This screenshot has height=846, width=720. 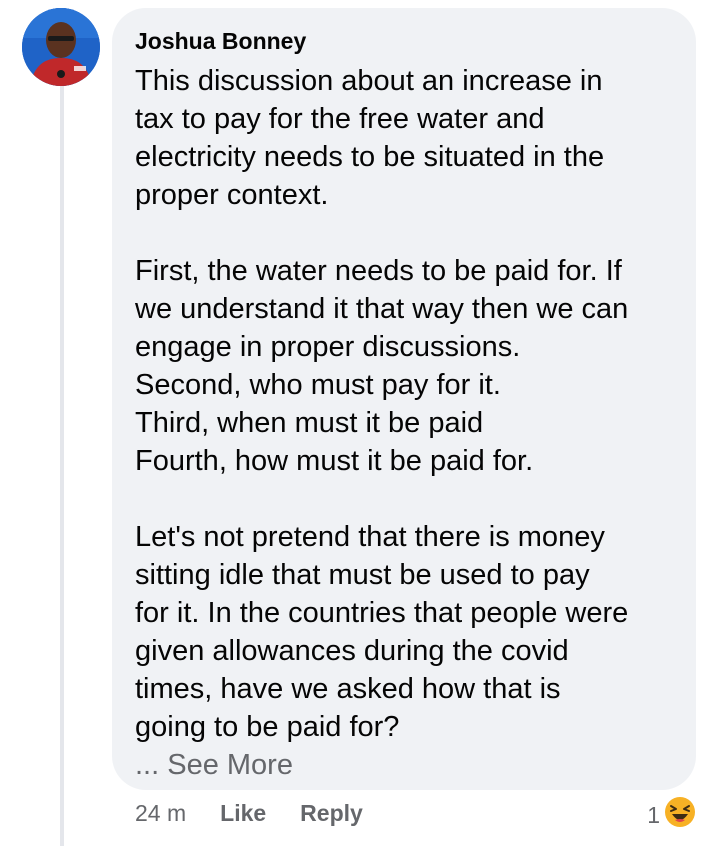 I want to click on reaction-count: 1, so click(x=653, y=814).